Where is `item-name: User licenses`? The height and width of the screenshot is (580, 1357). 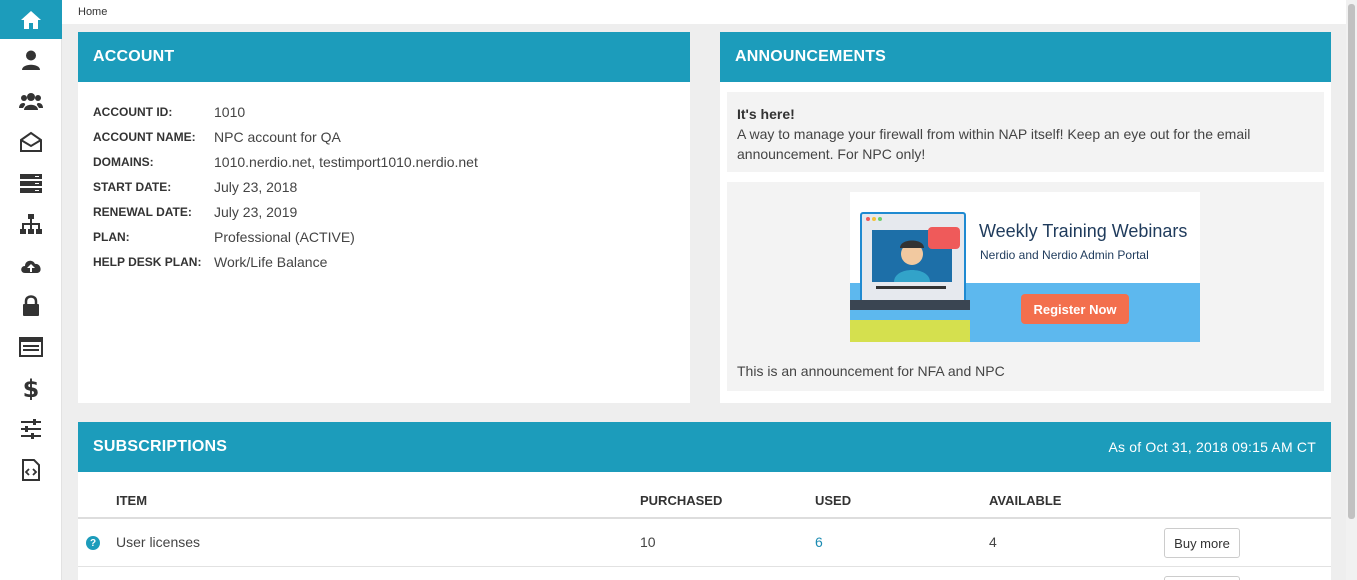
item-name: User licenses is located at coordinates (158, 542).